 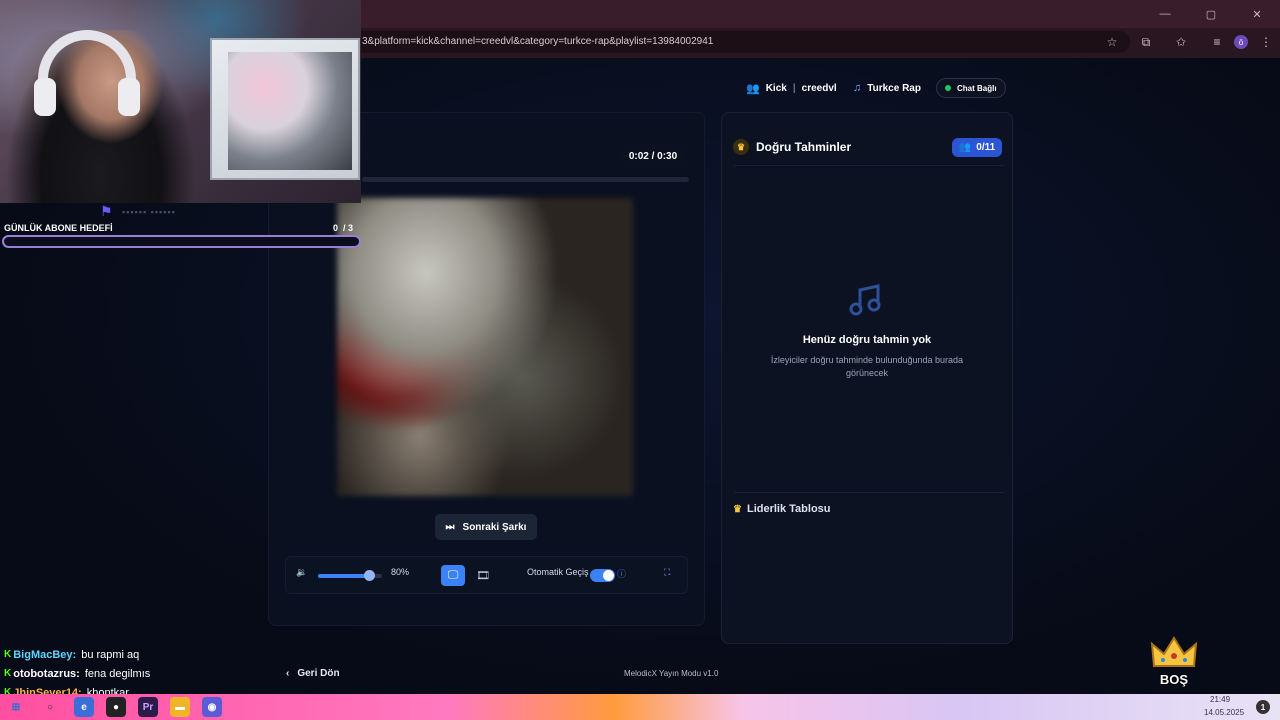 I want to click on chat-line: Kotobotazrus: fena degilmıs, so click(x=77, y=673).